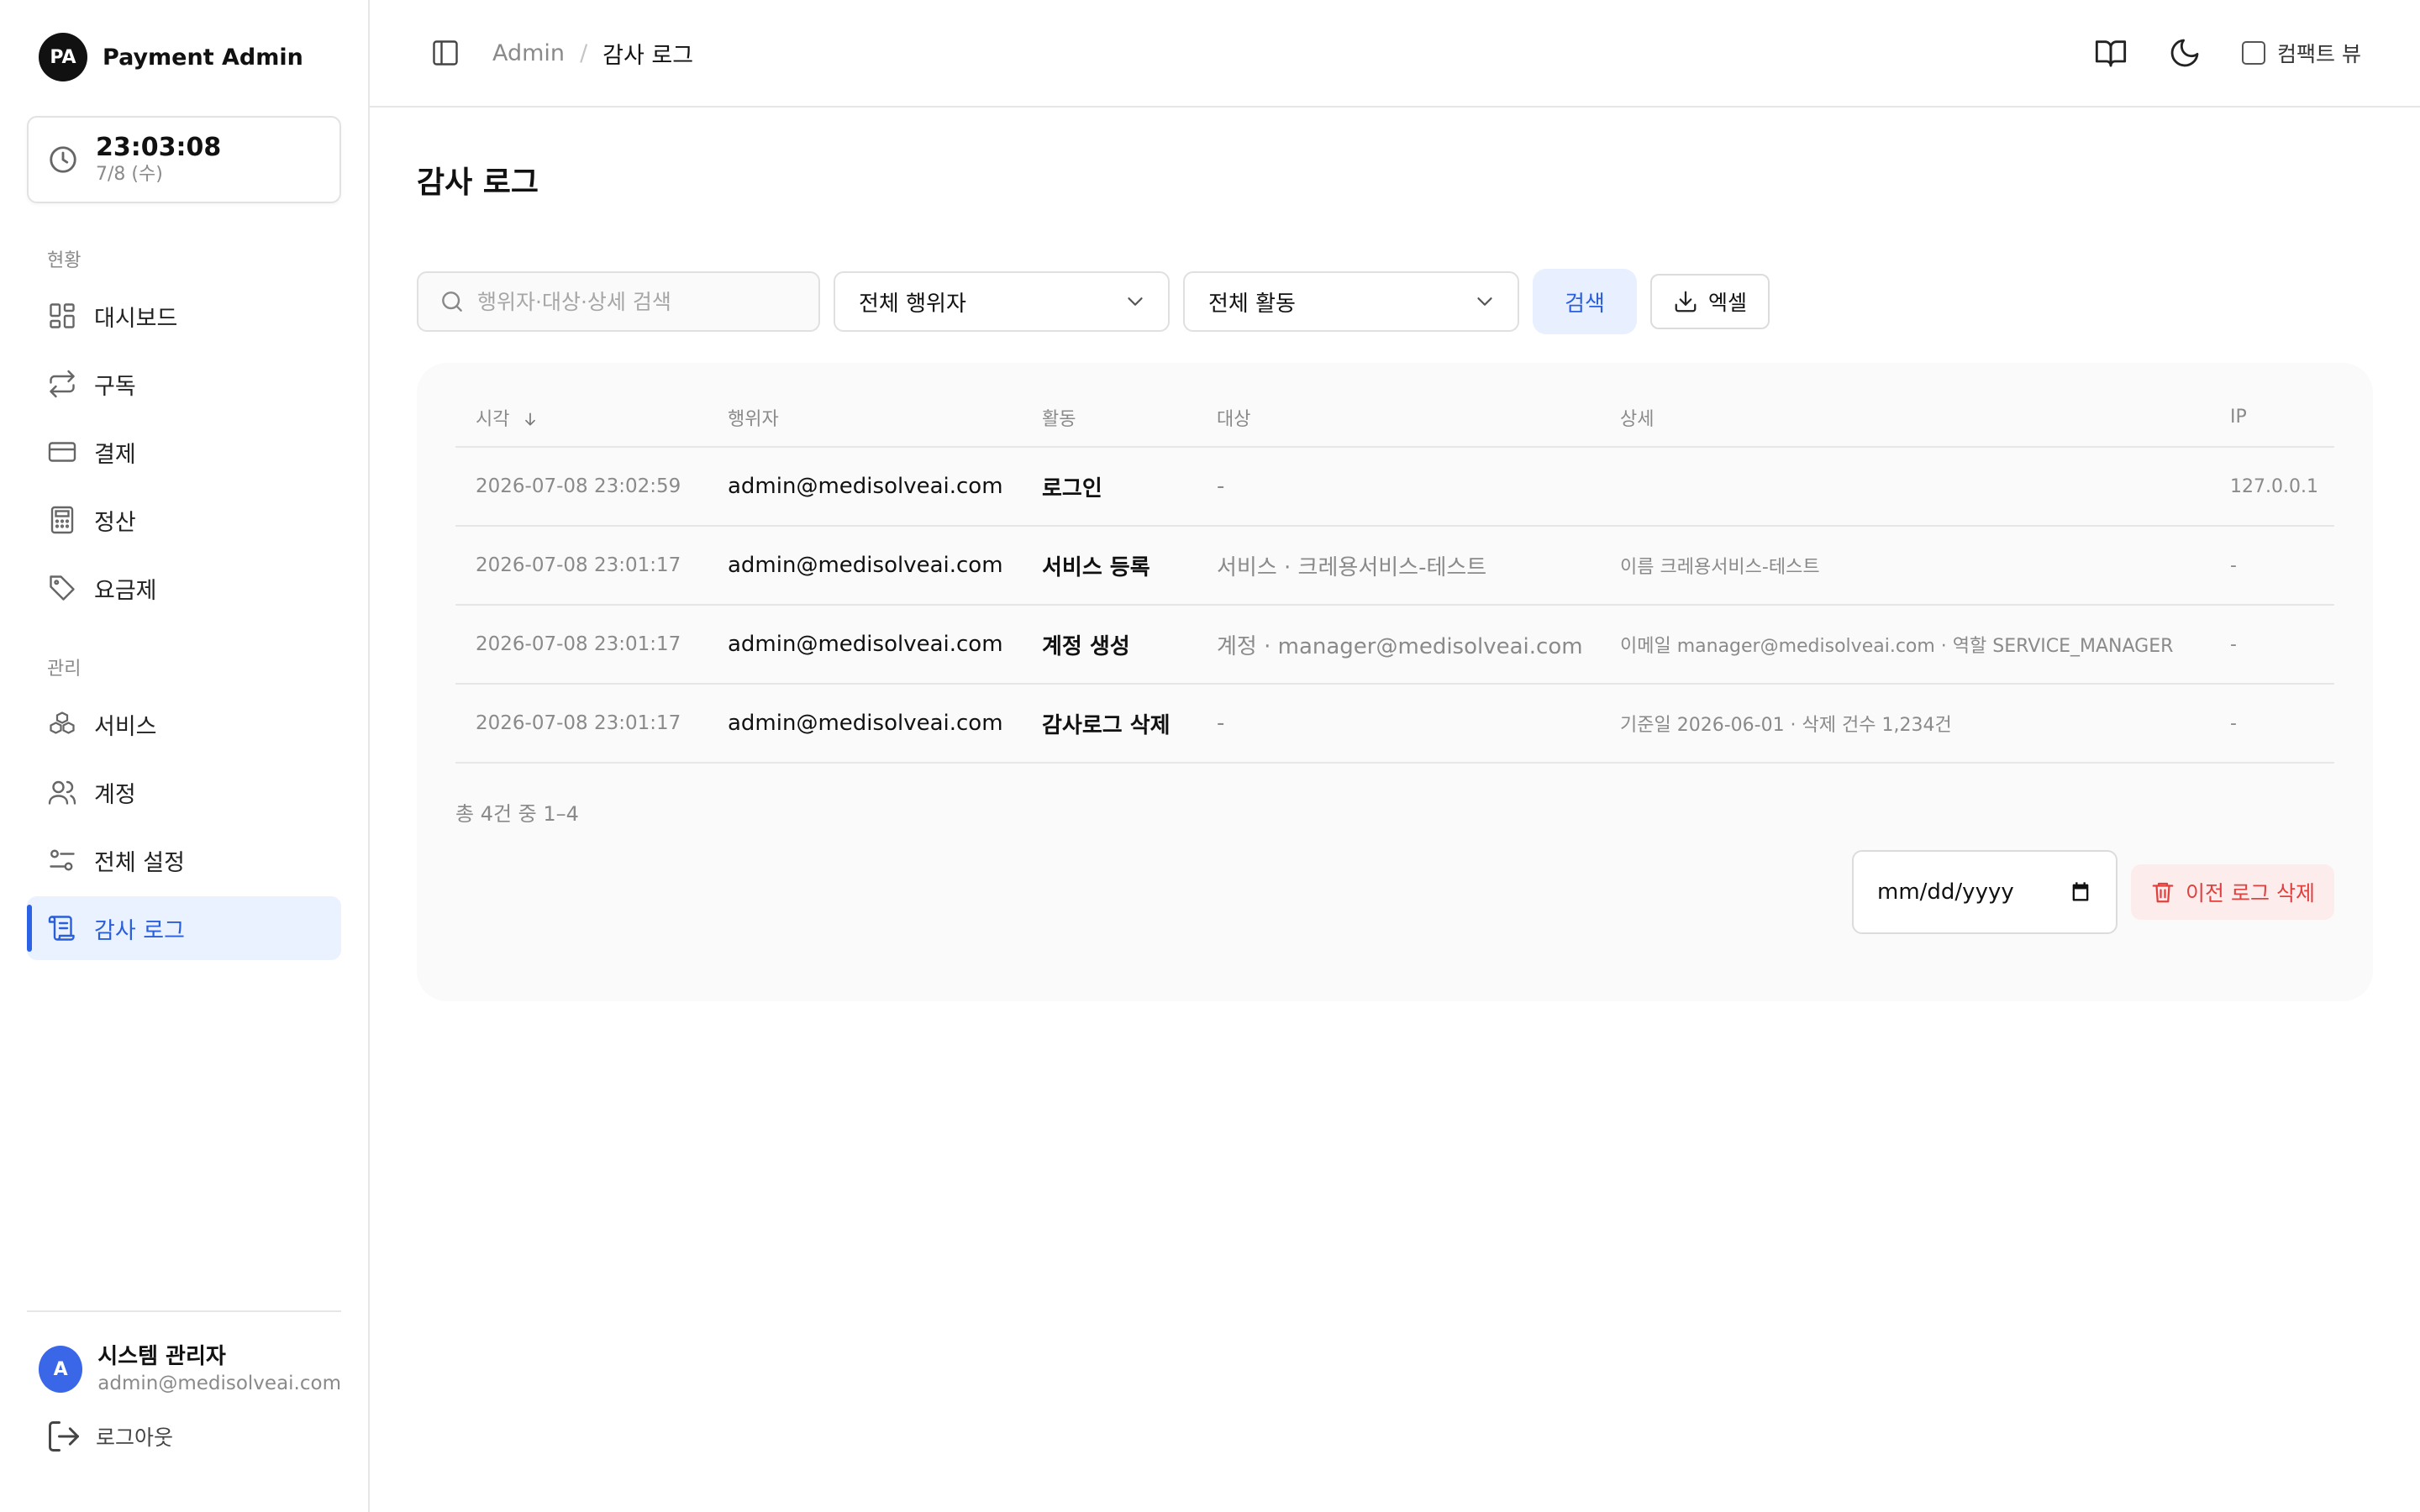 The height and width of the screenshot is (1512, 2420). Describe the element at coordinates (62, 452) in the screenshot. I see `credit-card-icon` at that location.